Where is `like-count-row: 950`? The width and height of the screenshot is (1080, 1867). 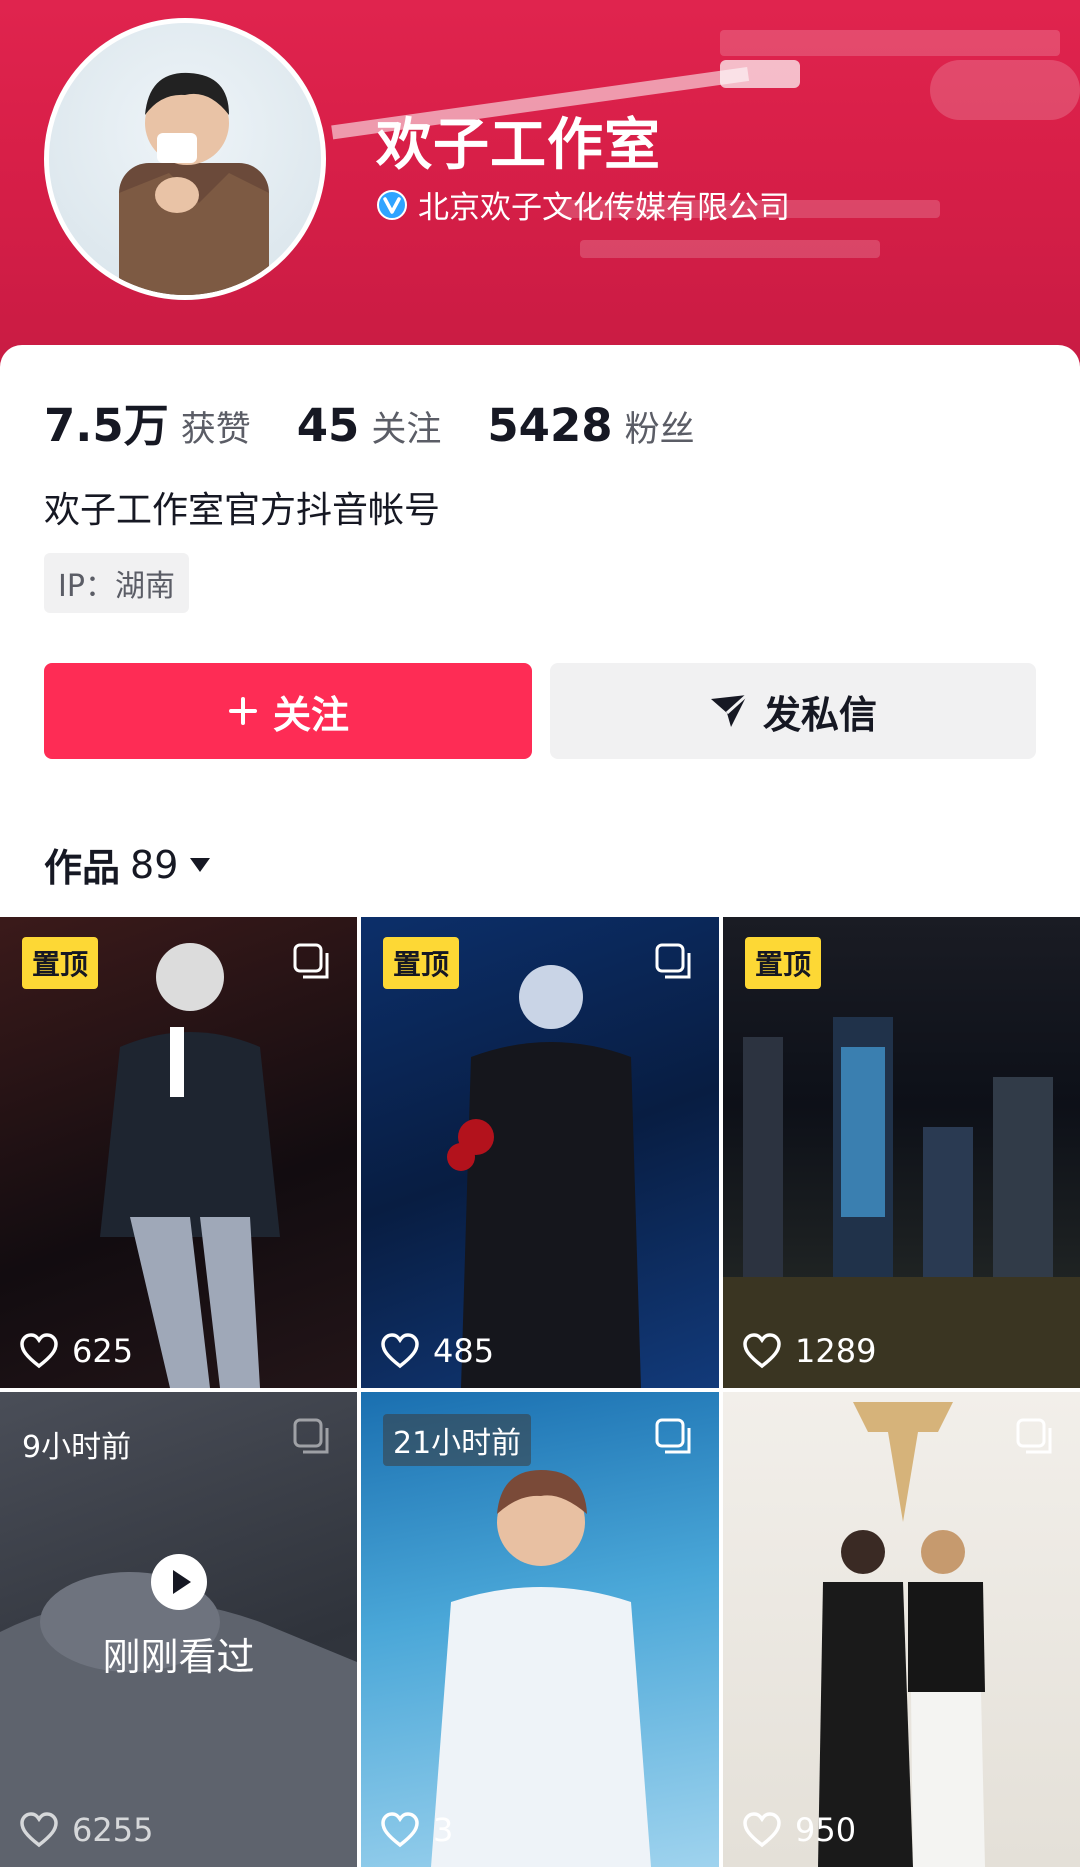
like-count-row: 950 is located at coordinates (799, 1830).